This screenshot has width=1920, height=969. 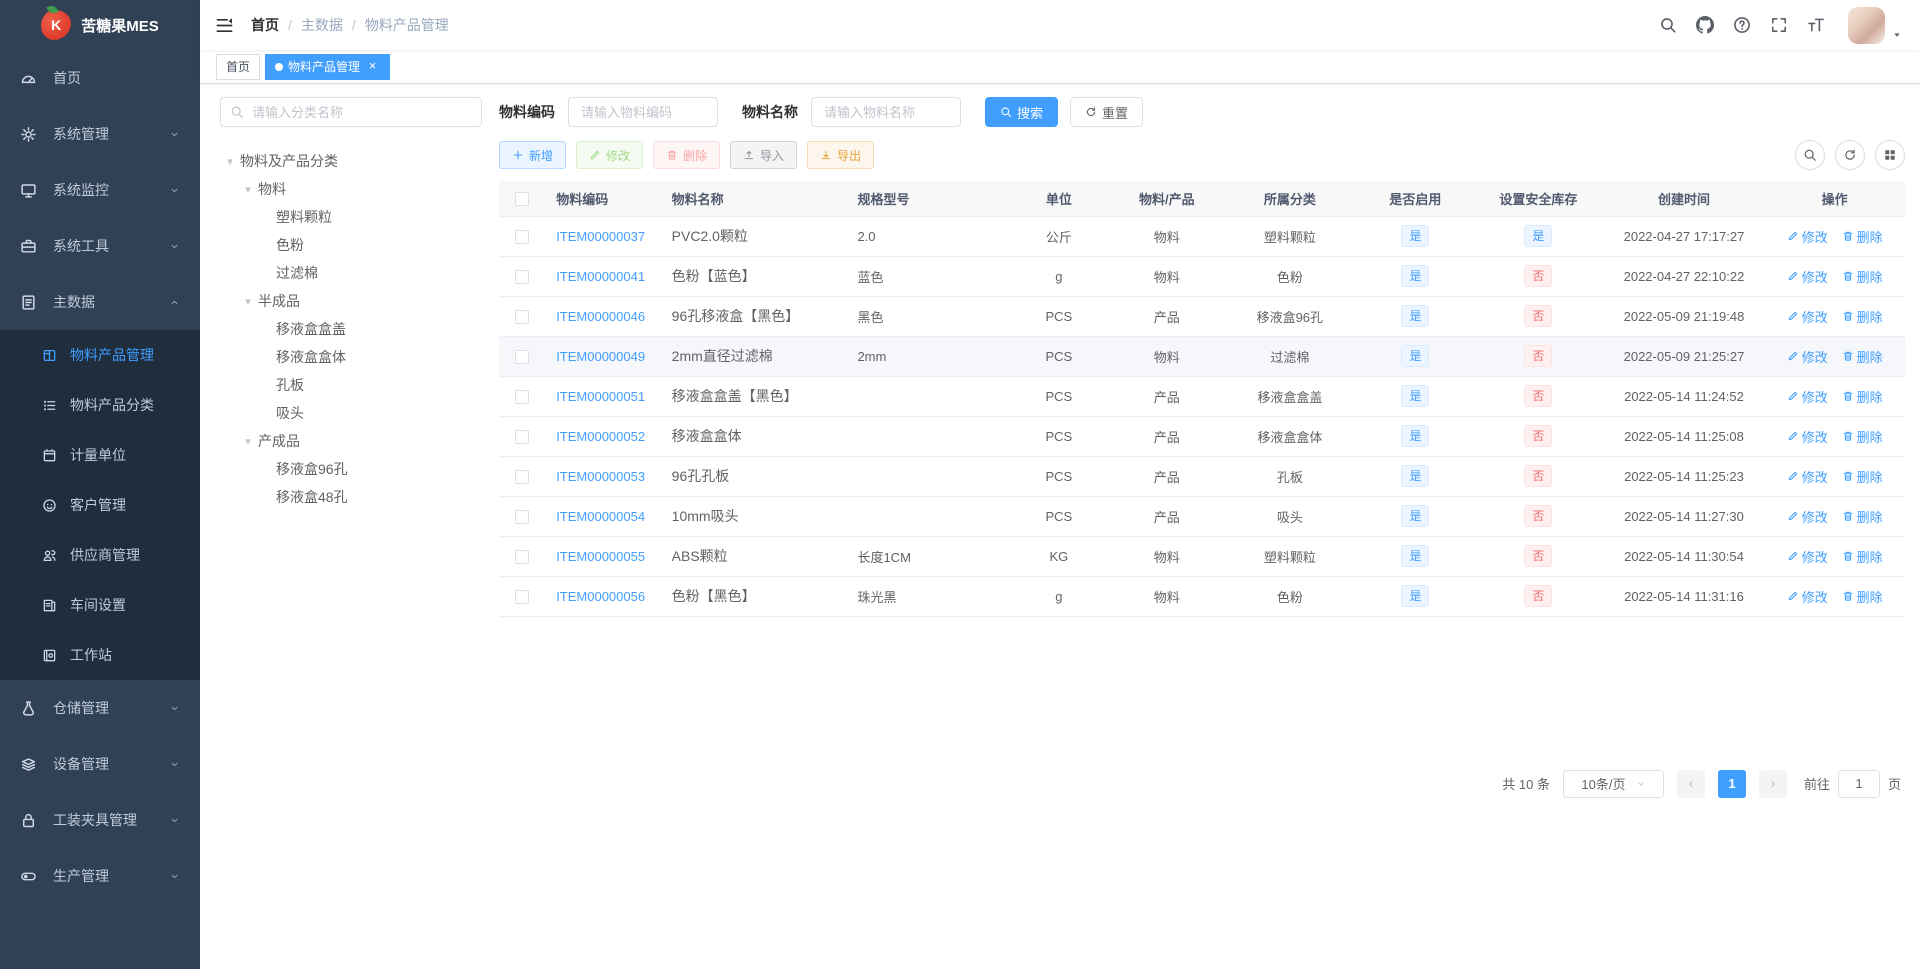 I want to click on material-code-link: ITEM00000046, so click(x=600, y=316).